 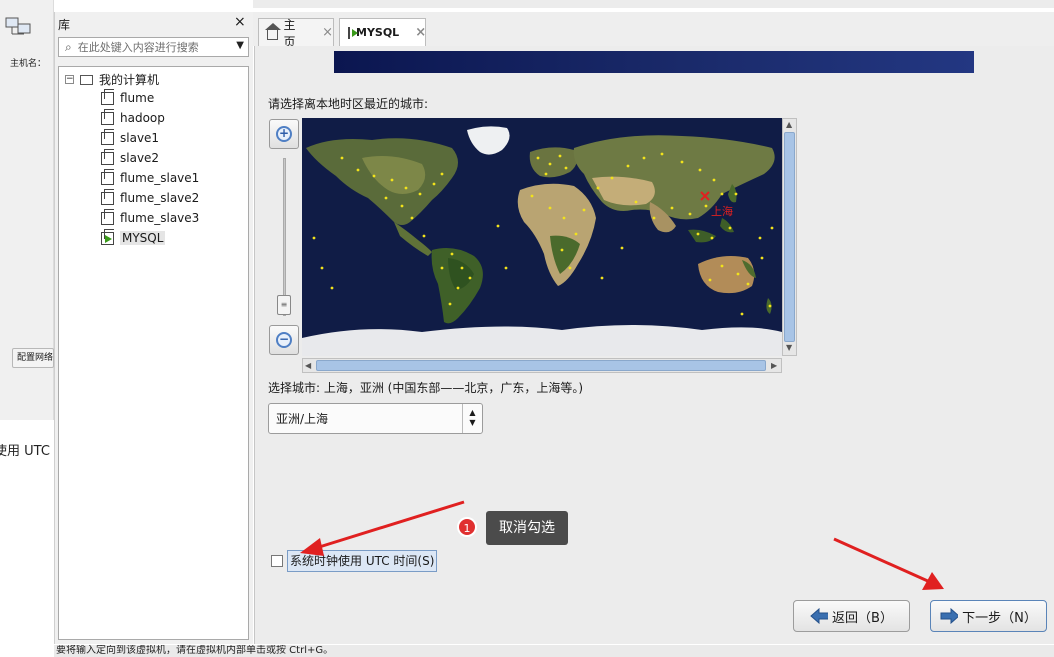 What do you see at coordinates (882, 560) in the screenshot?
I see `annotation-arrow-next` at bounding box center [882, 560].